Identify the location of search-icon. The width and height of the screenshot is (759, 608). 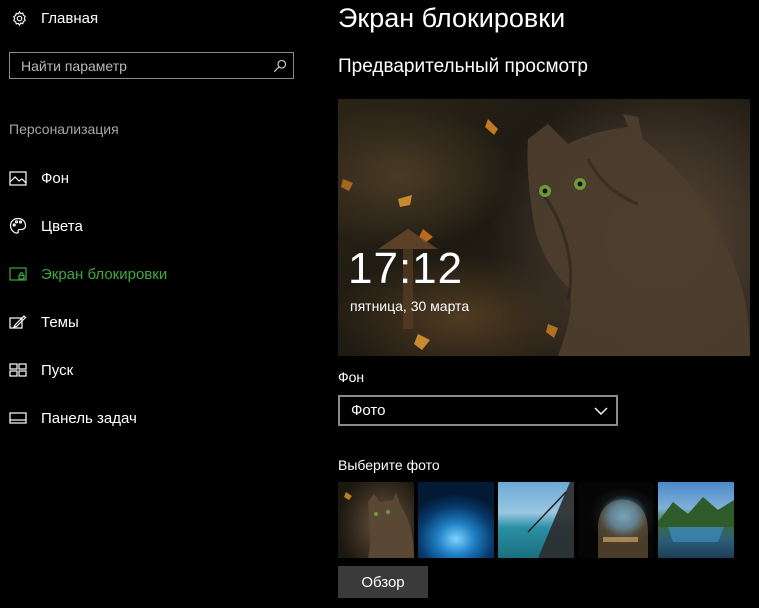
(280, 65).